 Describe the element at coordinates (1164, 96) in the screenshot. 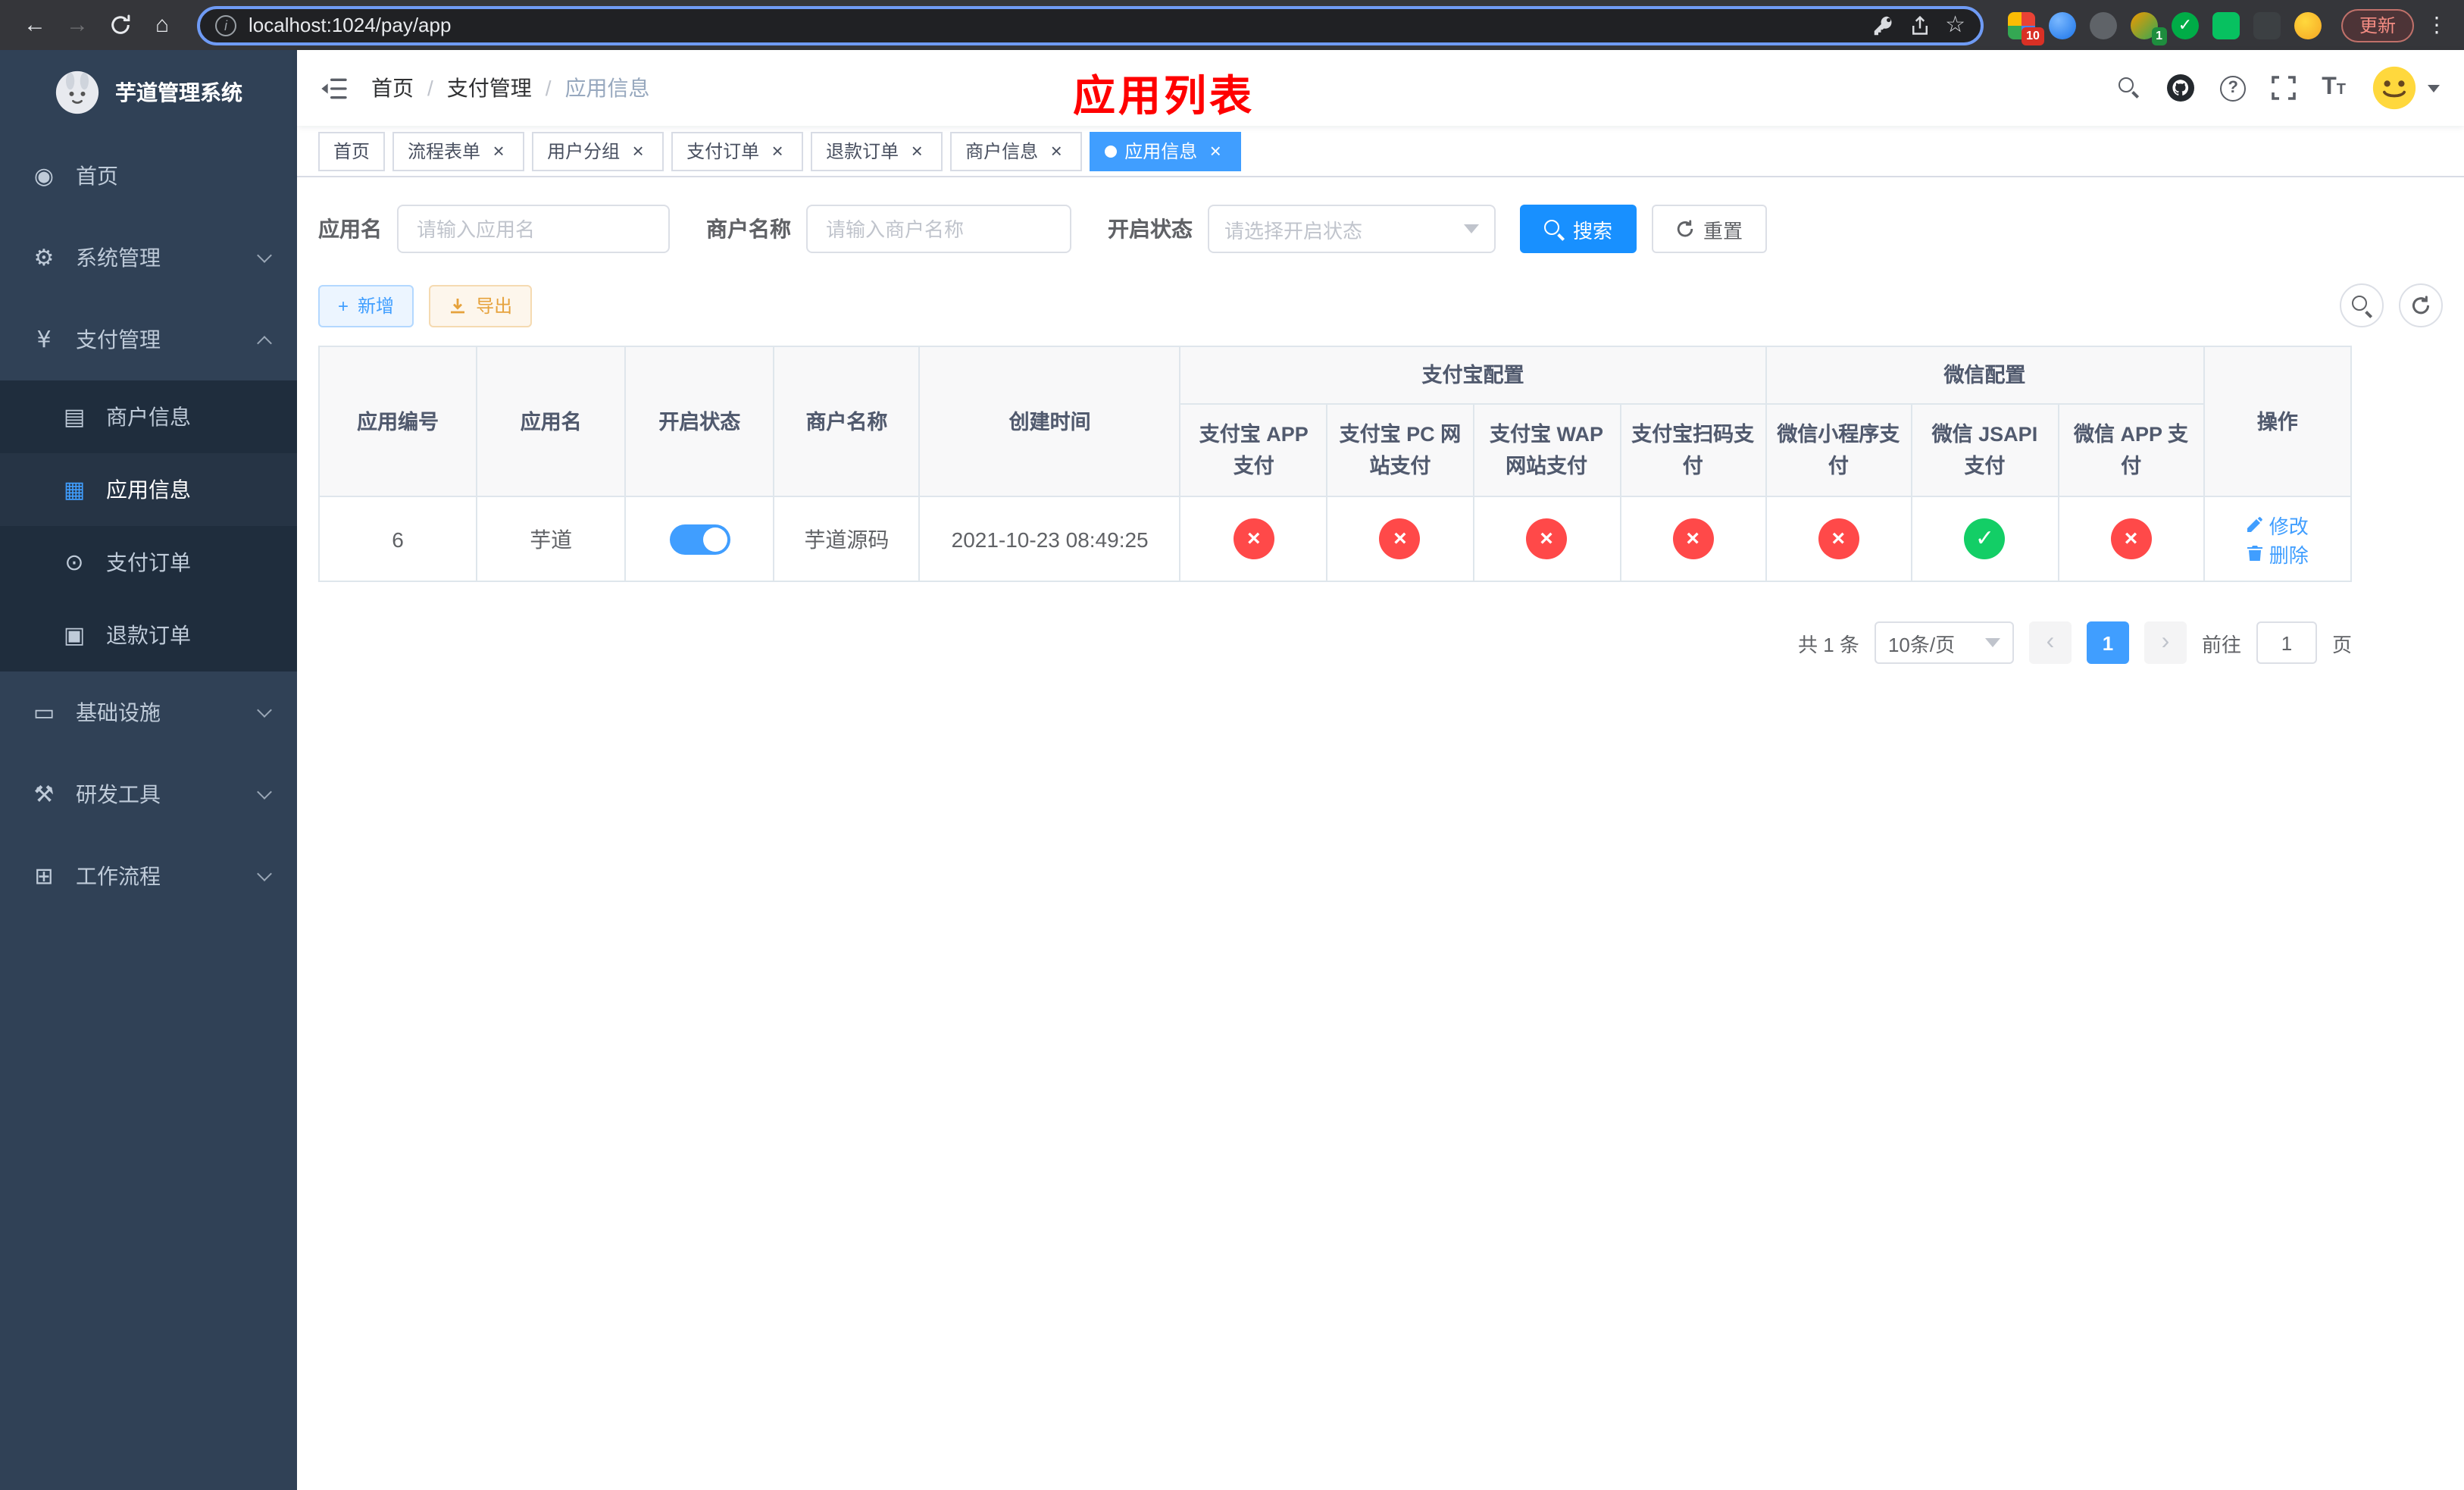

I see `page-title: 应用列表` at that location.